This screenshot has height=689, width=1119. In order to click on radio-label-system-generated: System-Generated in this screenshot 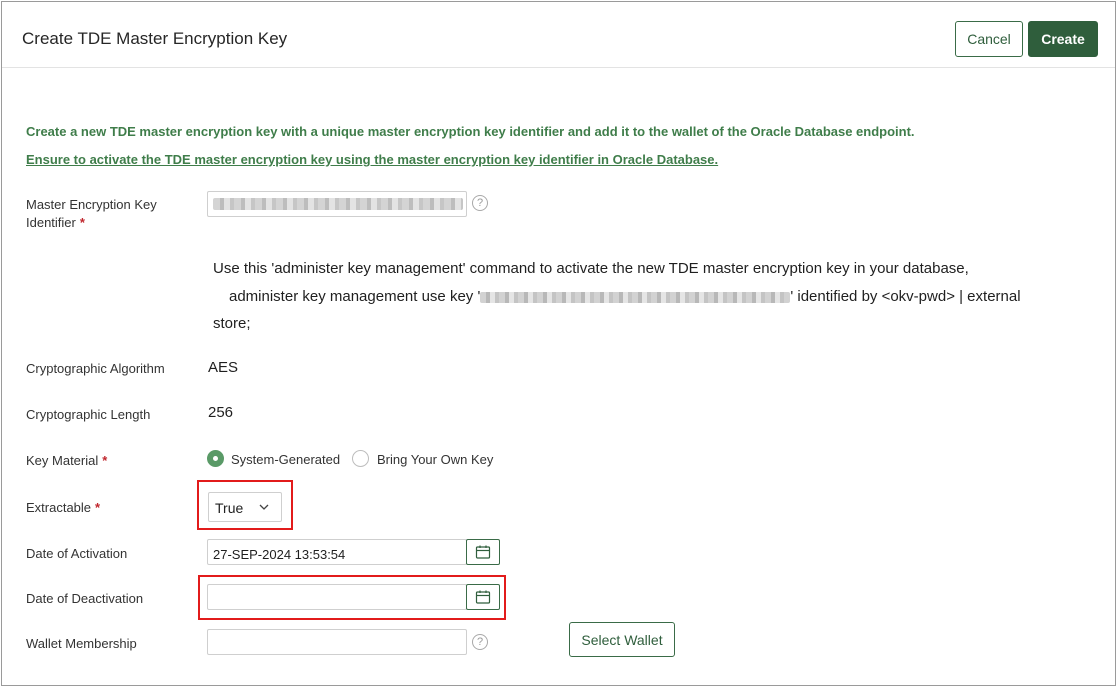, I will do `click(285, 459)`.